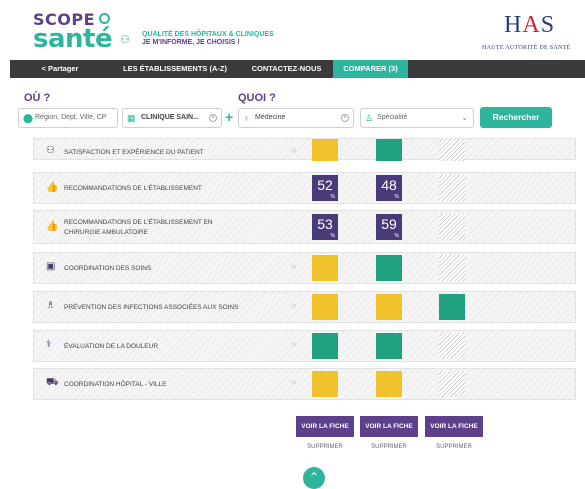 The image size is (585, 489). Describe the element at coordinates (389, 224) in the screenshot. I see `score-value: 59` at that location.